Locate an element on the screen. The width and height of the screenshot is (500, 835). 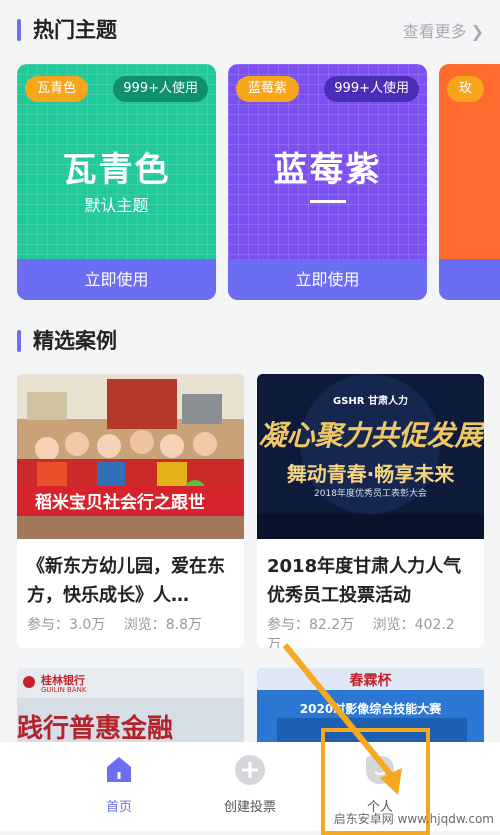
theme-subtitle: 默认主题 is located at coordinates (116, 205).